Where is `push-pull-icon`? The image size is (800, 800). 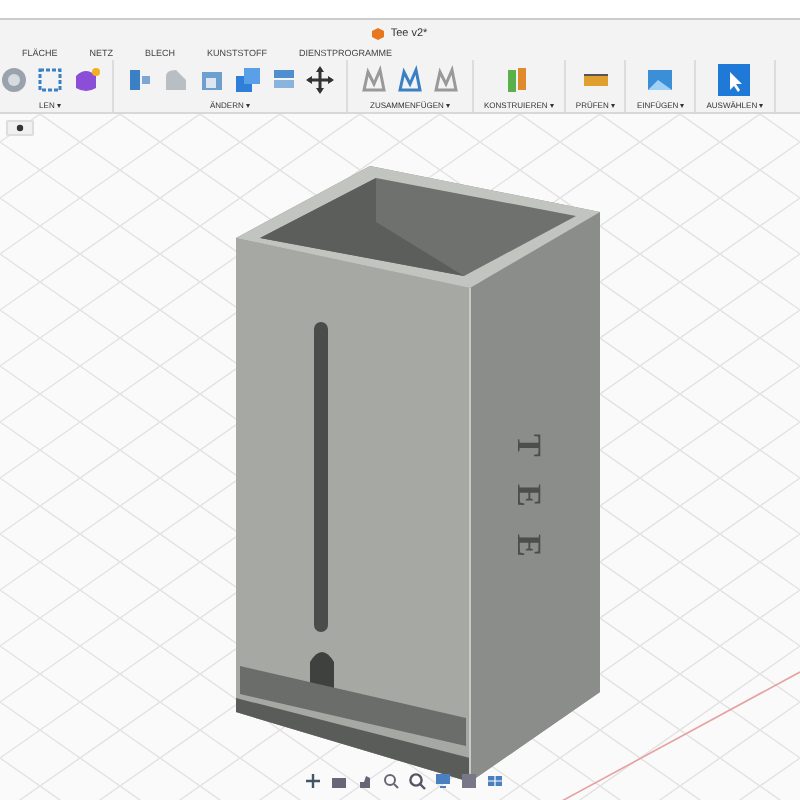 push-pull-icon is located at coordinates (140, 80).